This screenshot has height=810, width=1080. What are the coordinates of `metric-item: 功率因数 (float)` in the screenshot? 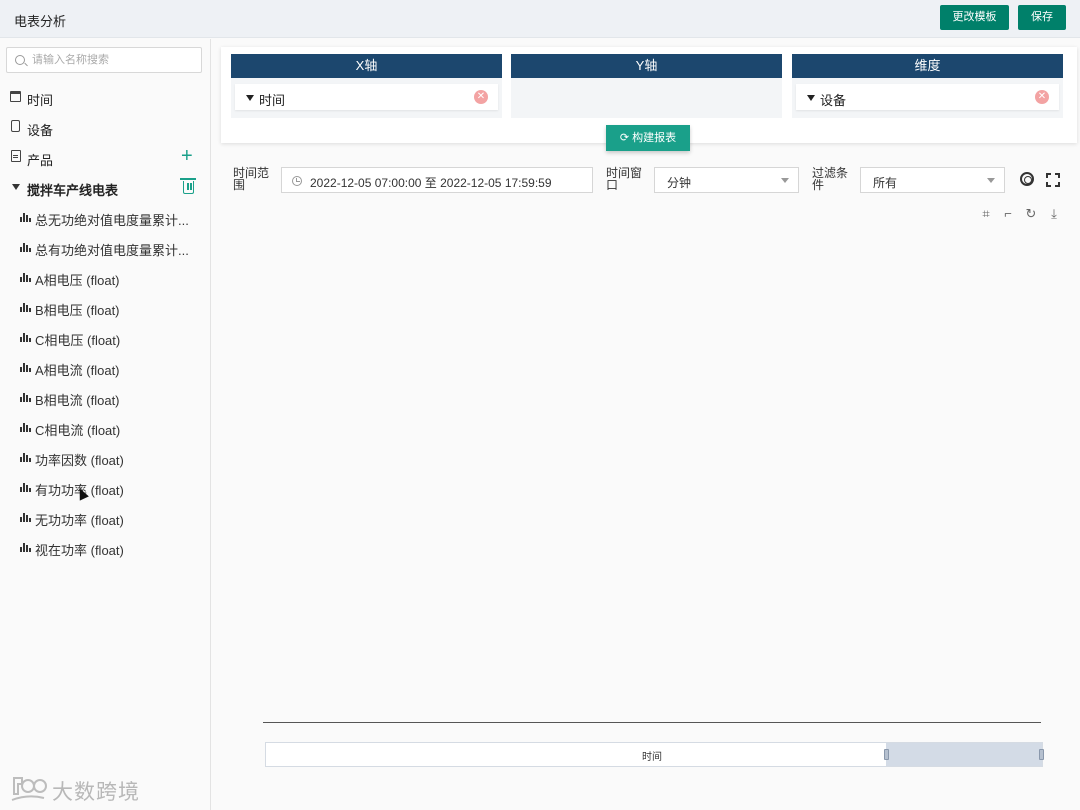 It's located at (105, 457).